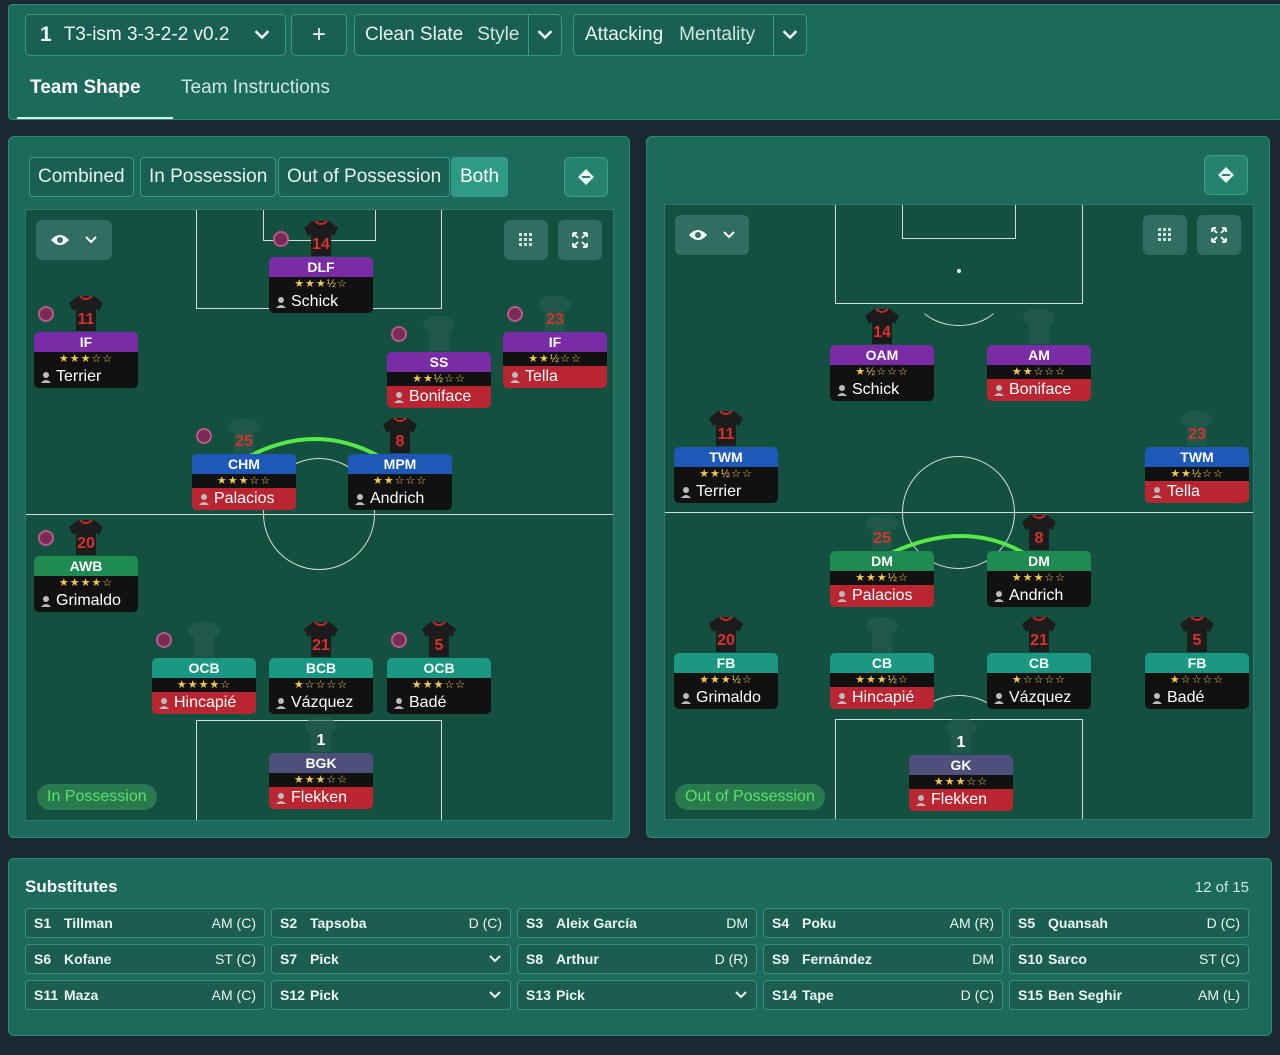 The width and height of the screenshot is (1280, 1055). What do you see at coordinates (319, 797) in the screenshot?
I see `player-name: Flekken` at bounding box center [319, 797].